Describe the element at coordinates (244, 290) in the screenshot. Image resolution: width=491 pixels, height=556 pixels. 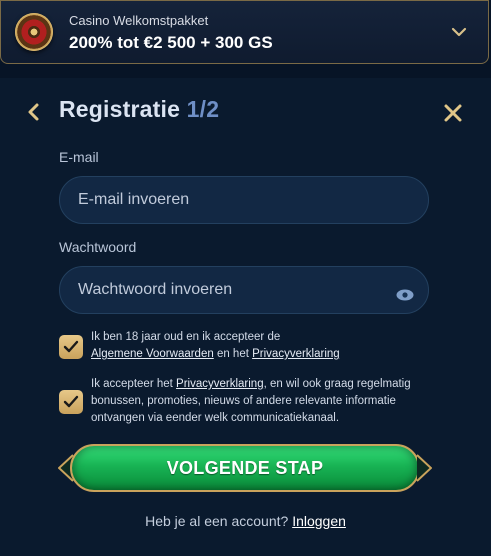
I see `password-field` at that location.